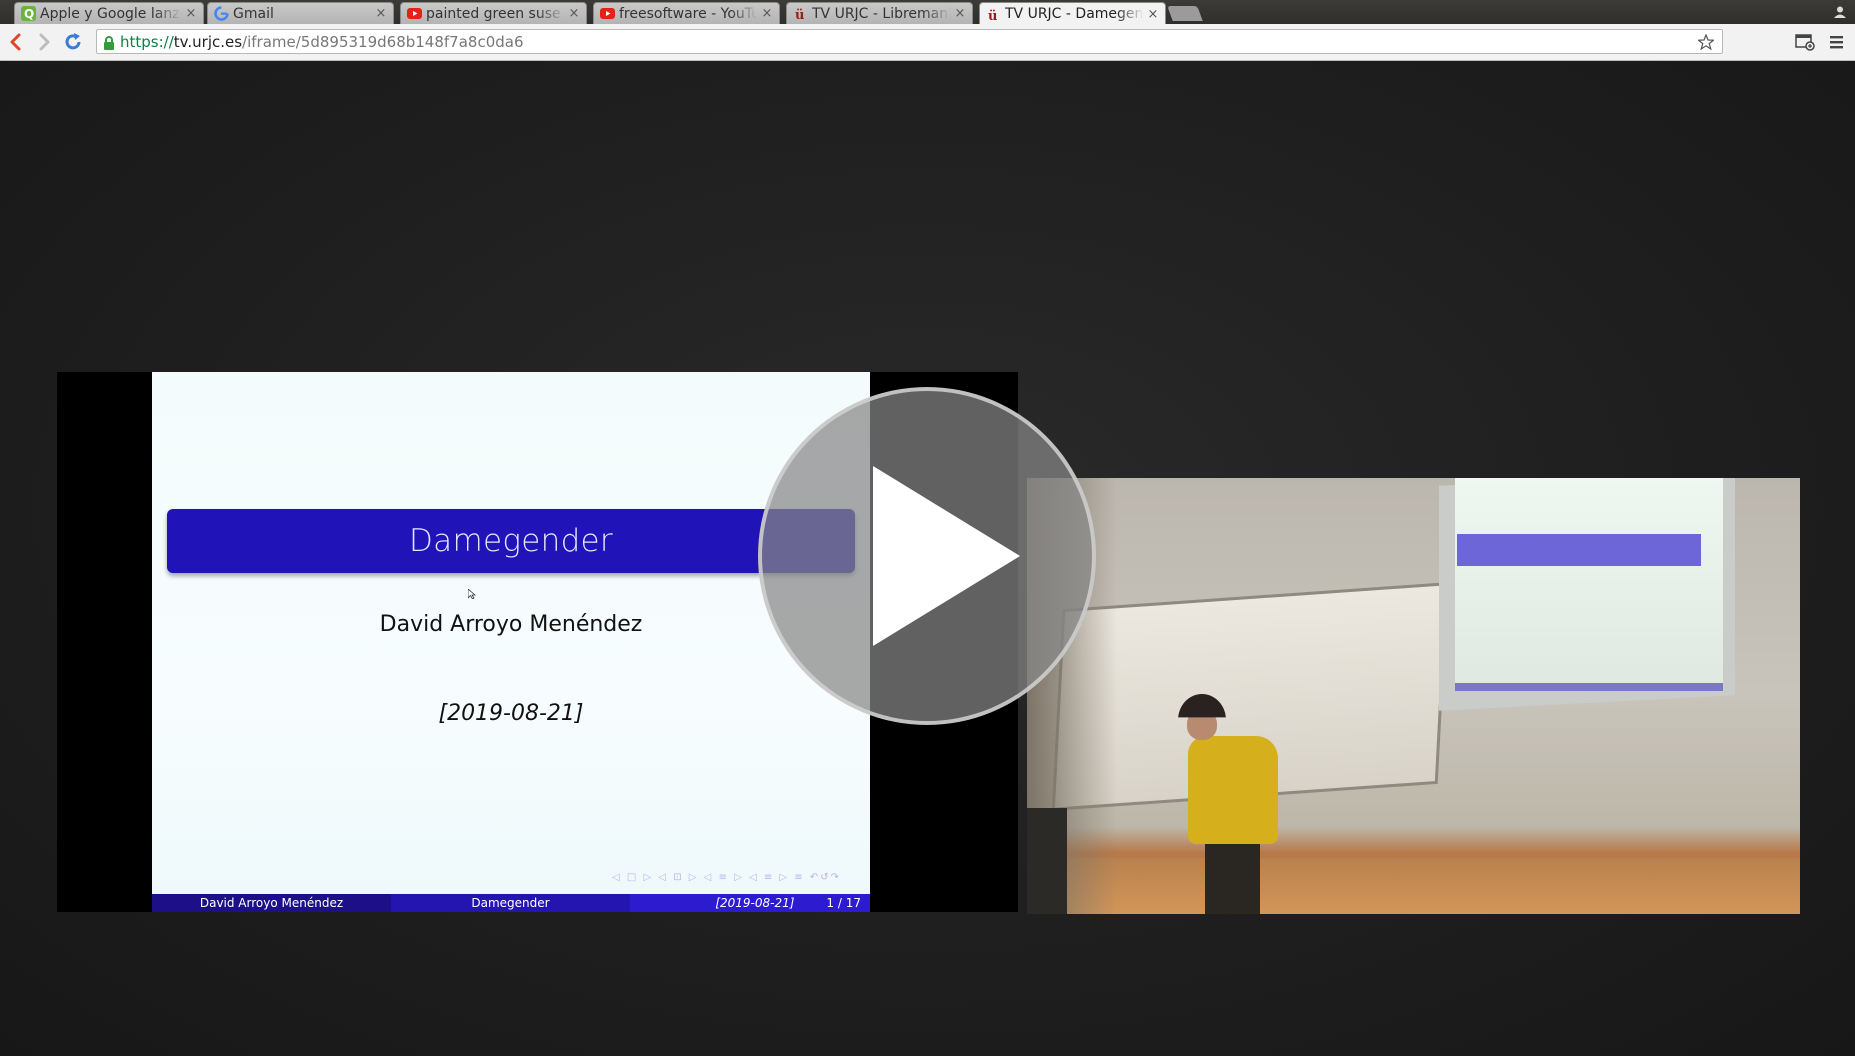 The height and width of the screenshot is (1056, 1855). I want to click on tab-title: painted green suse, so click(493, 13).